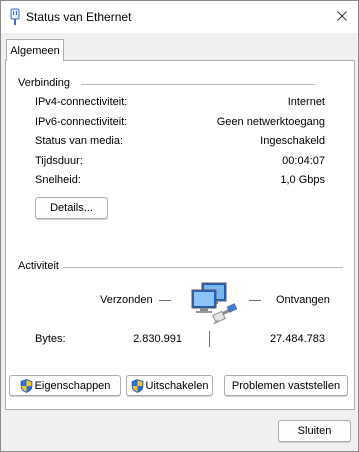 Image resolution: width=359 pixels, height=452 pixels. I want to click on bytes-separator, so click(209, 339).